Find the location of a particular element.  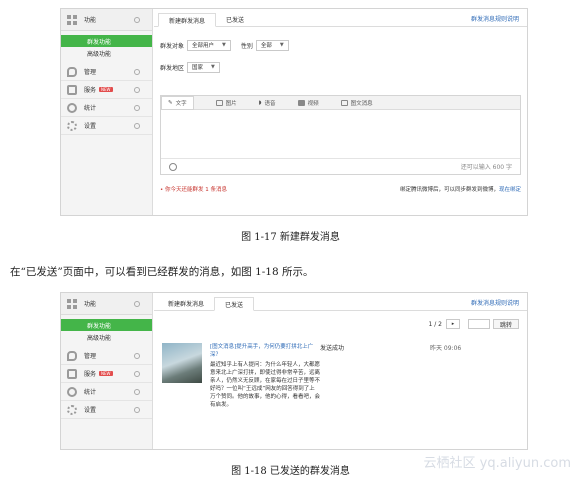

tool-label: 视频 is located at coordinates (313, 103).